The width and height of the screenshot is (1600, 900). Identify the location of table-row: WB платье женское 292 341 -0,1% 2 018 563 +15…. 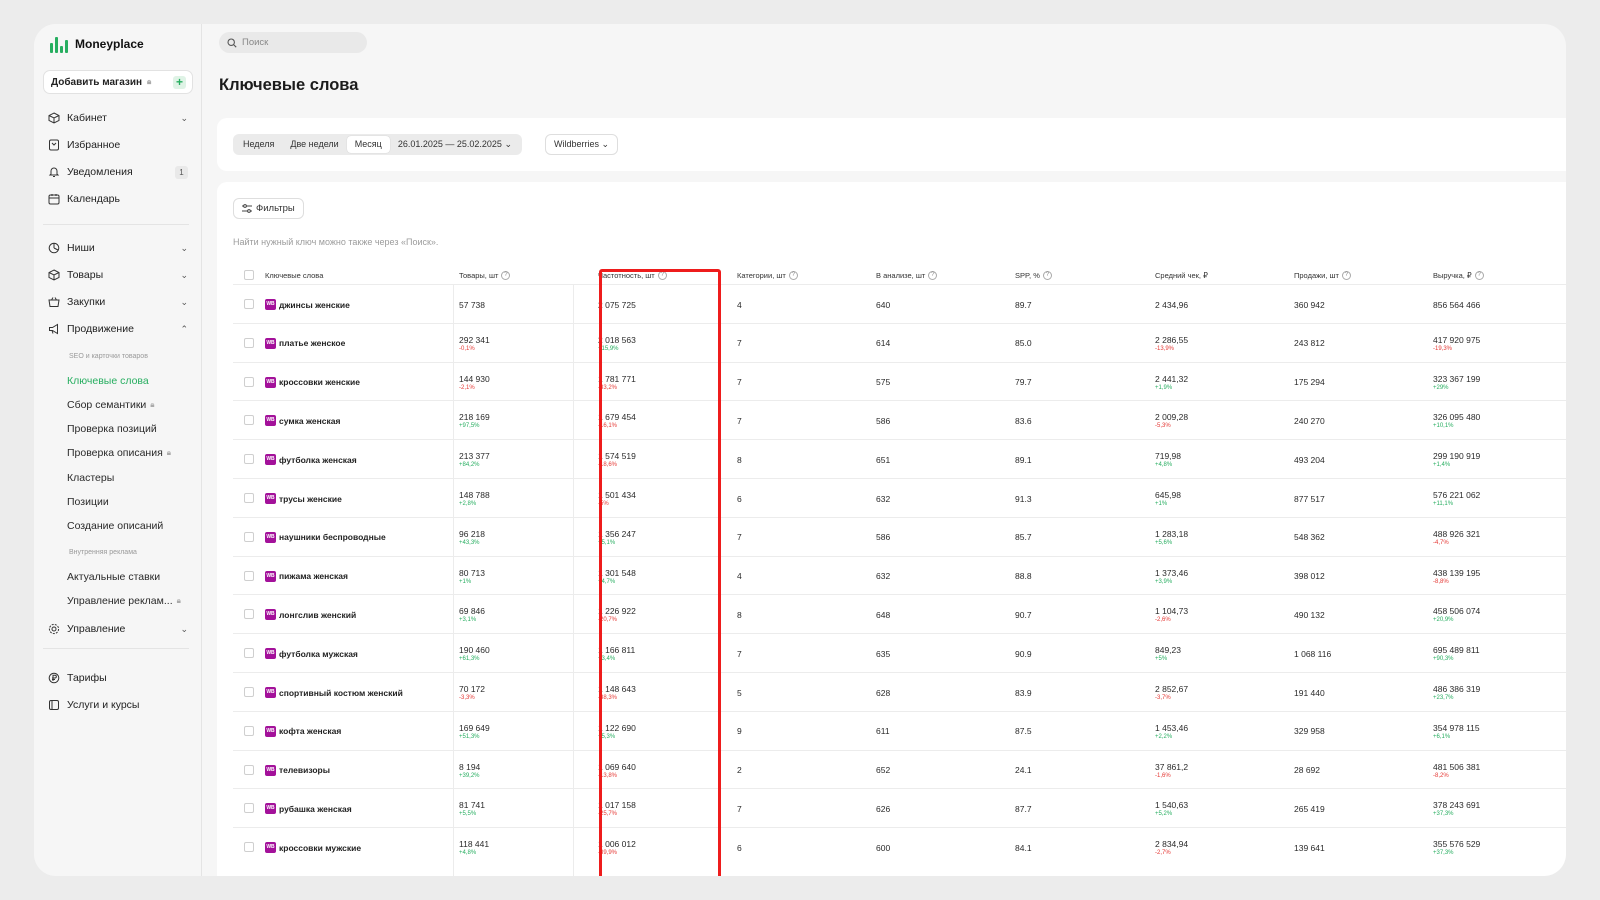
(899, 342).